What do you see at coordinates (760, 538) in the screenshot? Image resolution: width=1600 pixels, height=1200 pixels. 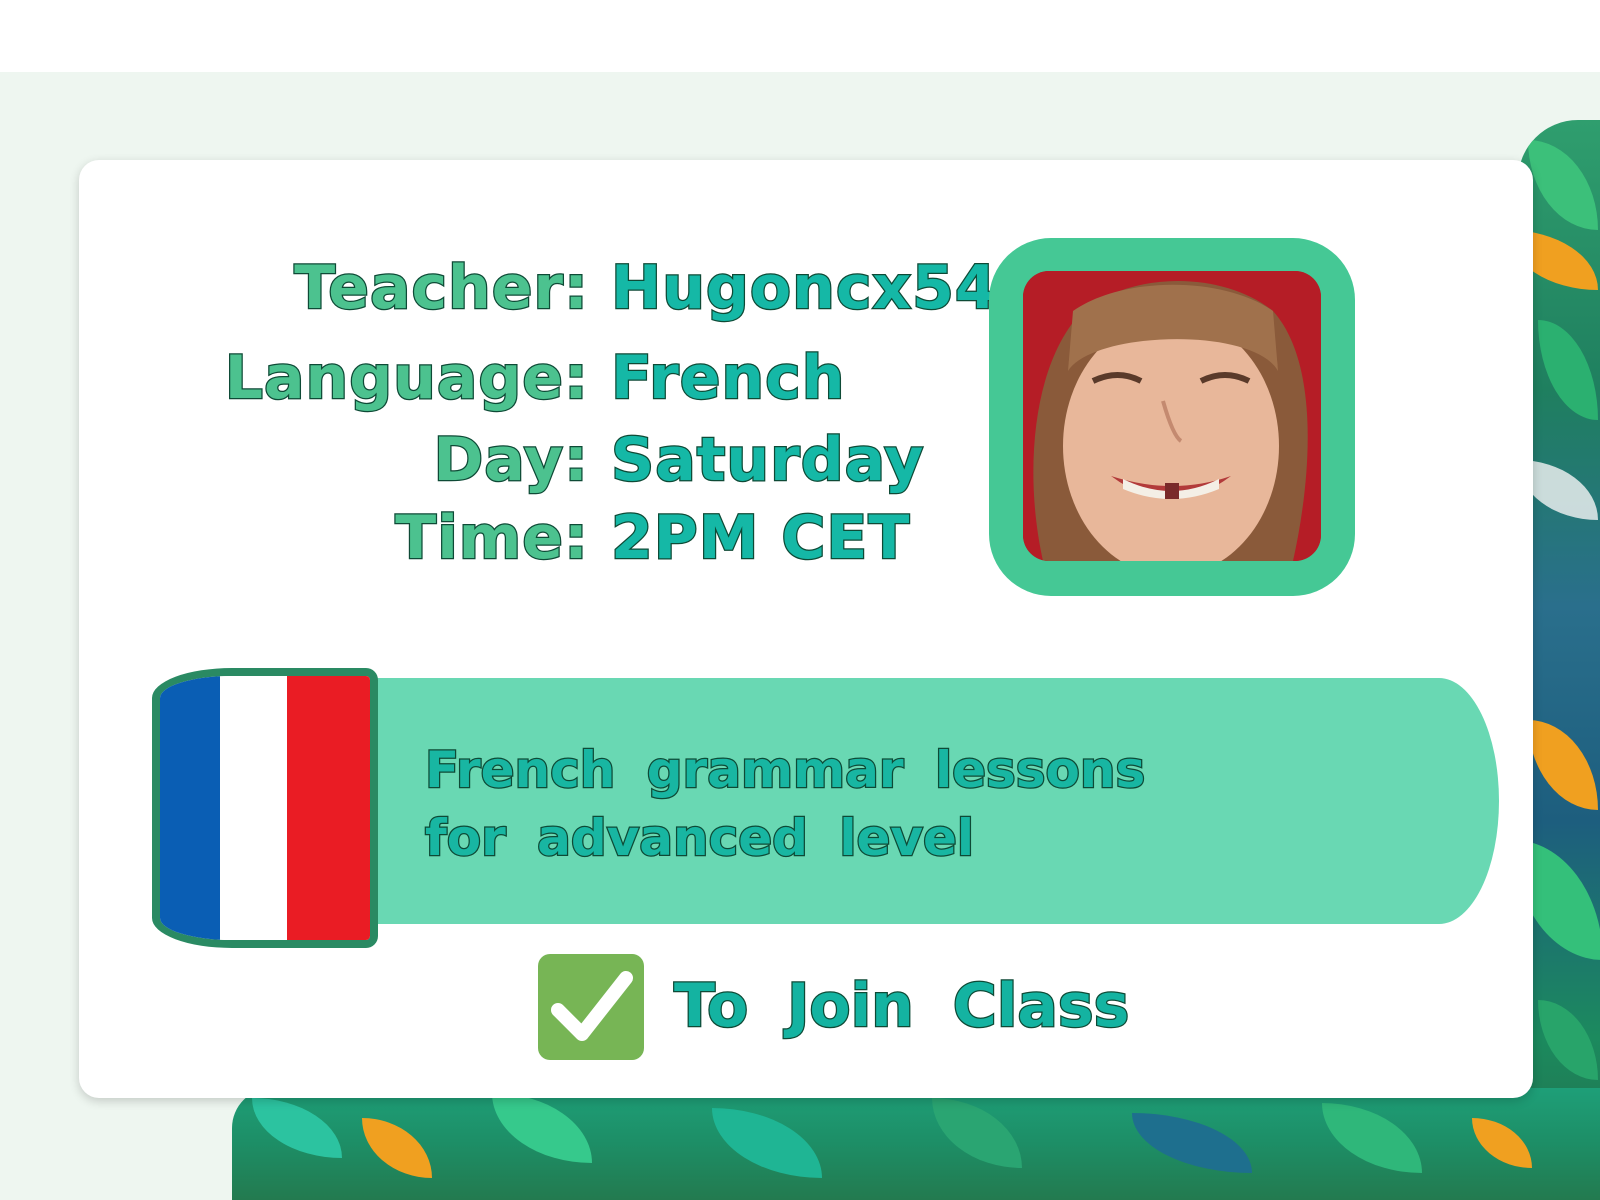 I see `time-value: 2PM CET` at bounding box center [760, 538].